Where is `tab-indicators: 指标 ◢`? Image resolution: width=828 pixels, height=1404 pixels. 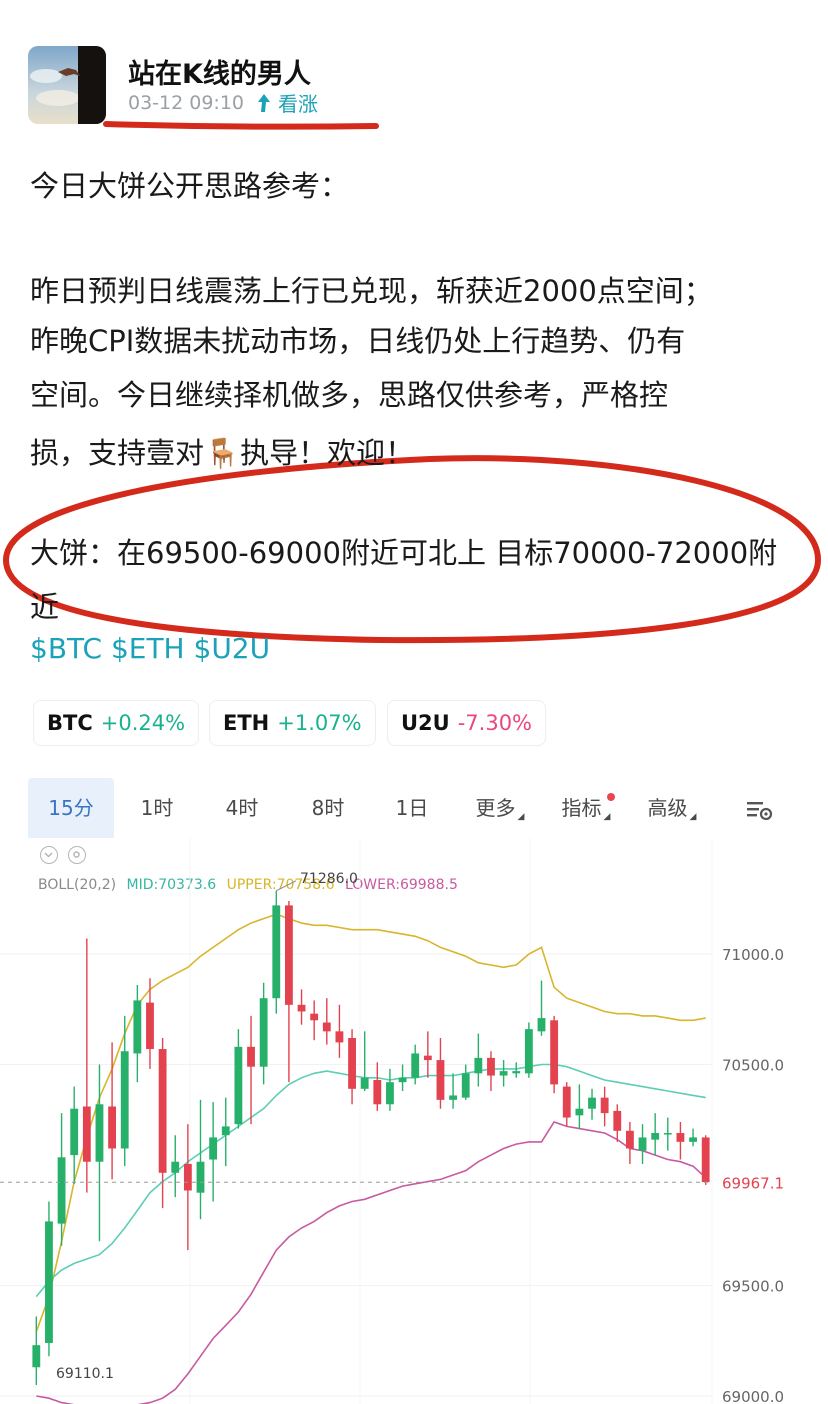
tab-indicators: 指标 ◢ is located at coordinates (586, 808).